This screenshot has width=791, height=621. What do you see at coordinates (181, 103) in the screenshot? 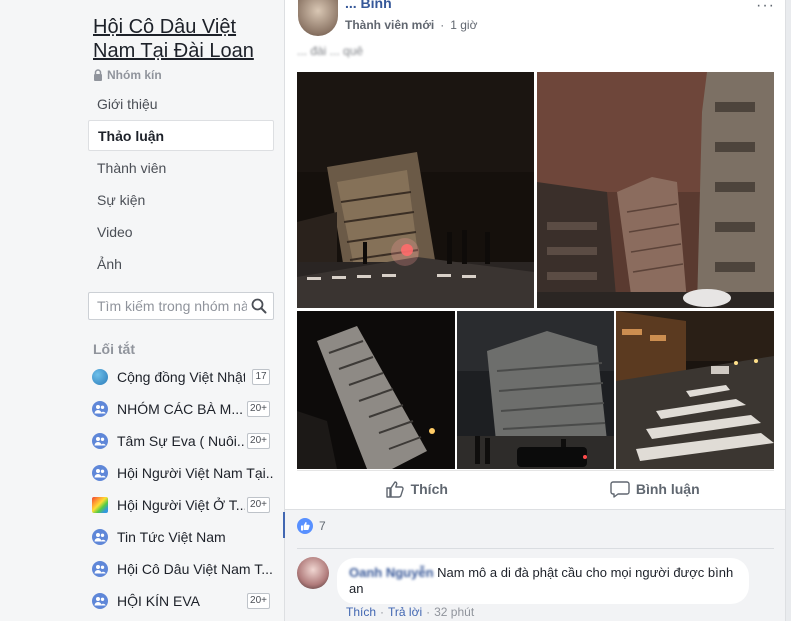
I see `nav-item-about: Giới thiệu` at bounding box center [181, 103].